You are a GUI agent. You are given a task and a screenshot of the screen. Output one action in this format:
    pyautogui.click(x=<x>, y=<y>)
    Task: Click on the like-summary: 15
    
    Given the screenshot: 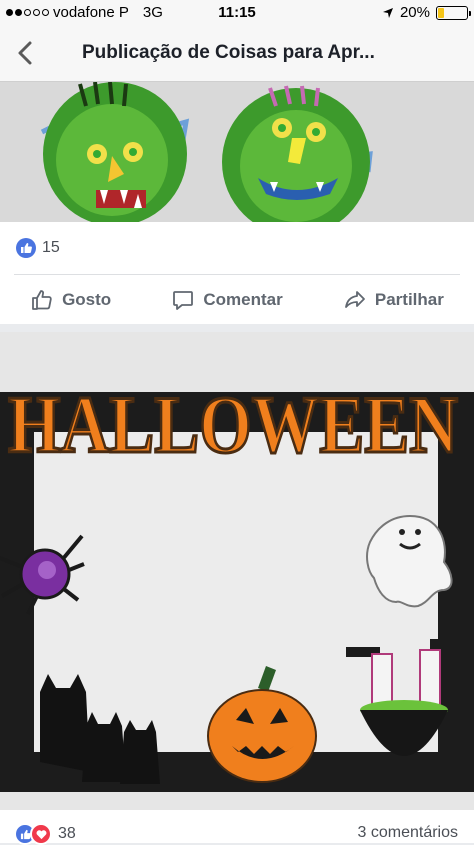 What is the action you would take?
    pyautogui.click(x=38, y=248)
    